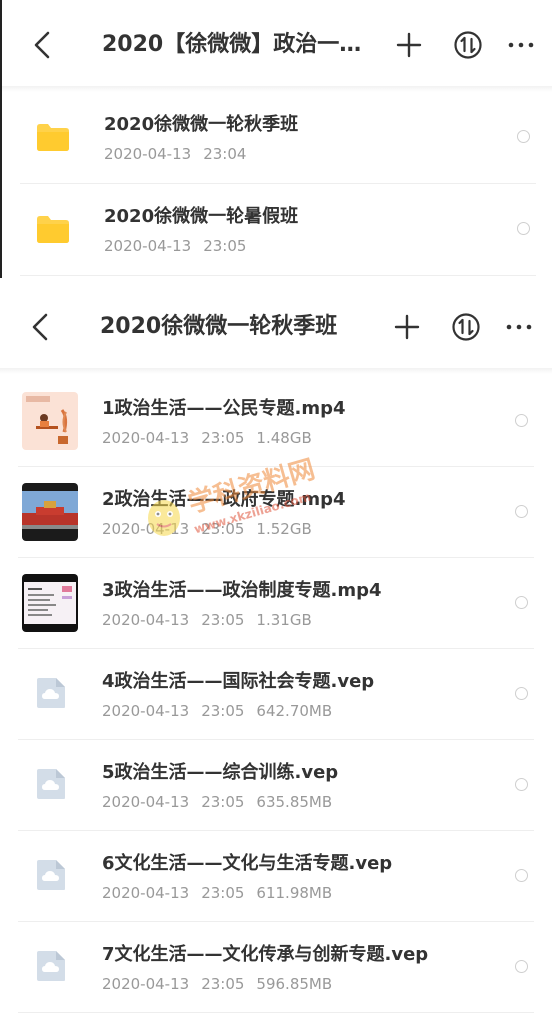  What do you see at coordinates (247, 863) in the screenshot?
I see `file-name: 6文化生活——文化与生活专题.vep` at bounding box center [247, 863].